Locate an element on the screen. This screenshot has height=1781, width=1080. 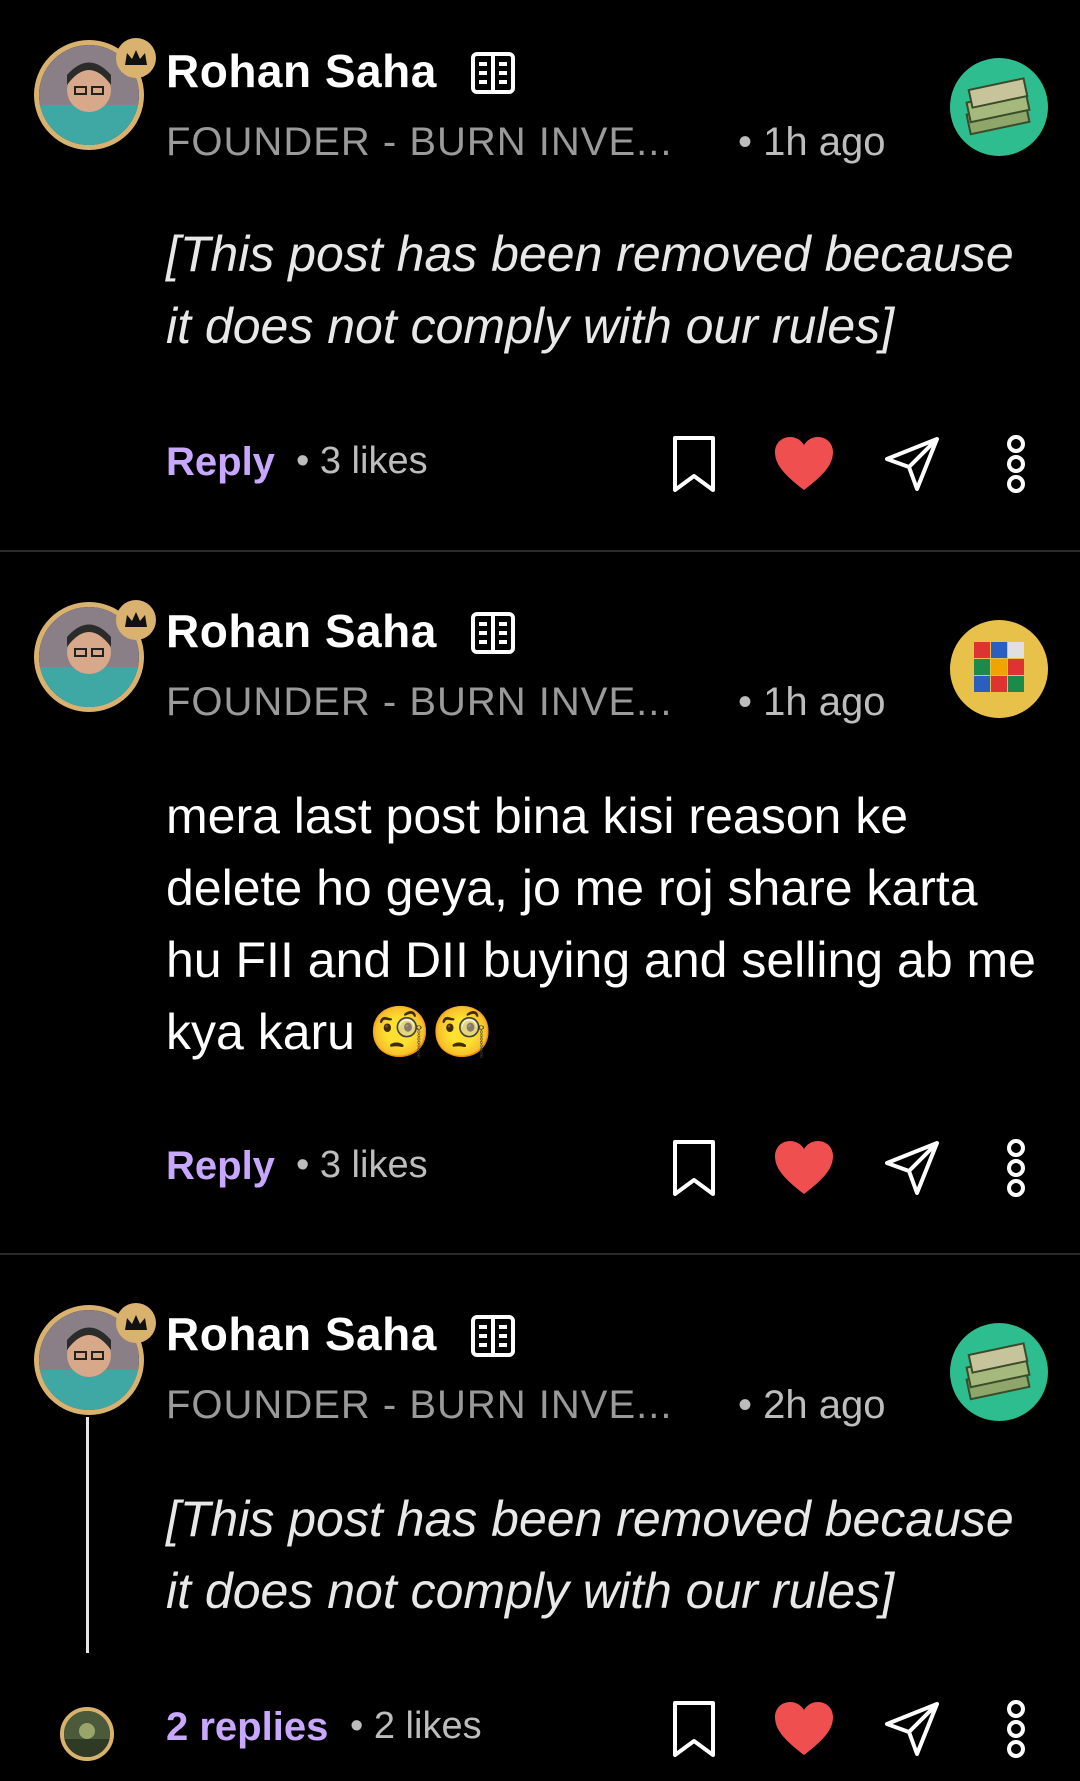
rubiks-cube-icon is located at coordinates (999, 669).